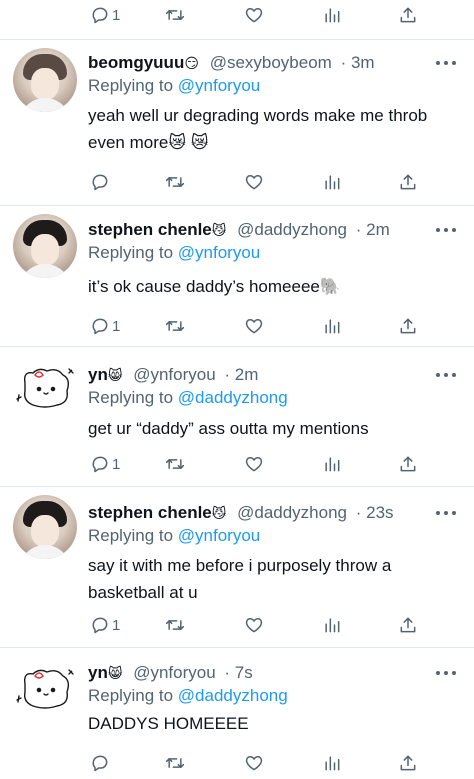 Image resolution: width=474 pixels, height=779 pixels. What do you see at coordinates (238, 672) in the screenshot?
I see `timestamp: · 7s` at bounding box center [238, 672].